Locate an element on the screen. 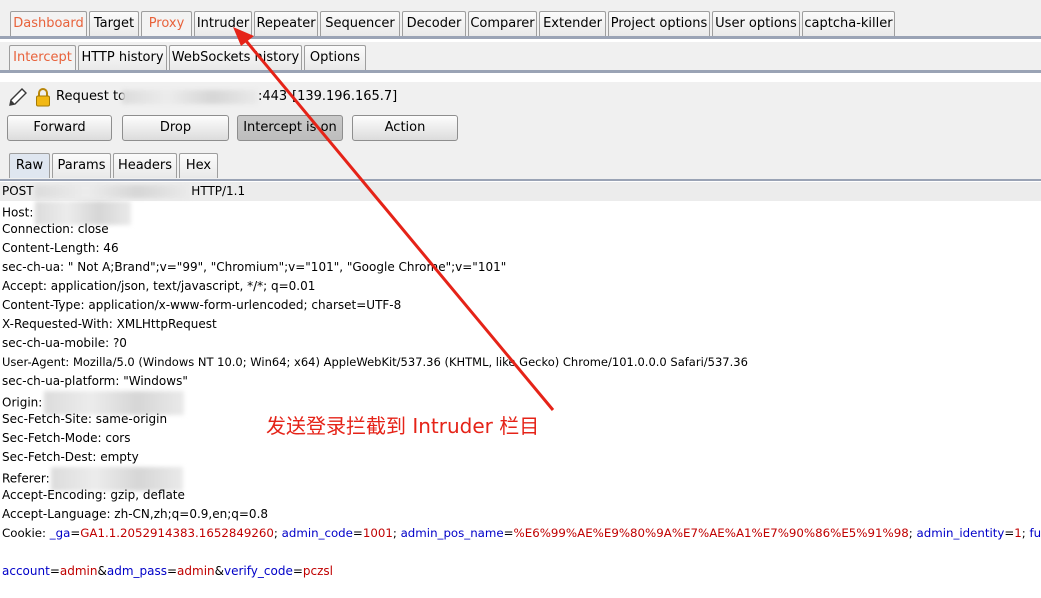 The width and height of the screenshot is (1041, 598). lock-icon is located at coordinates (43, 97).